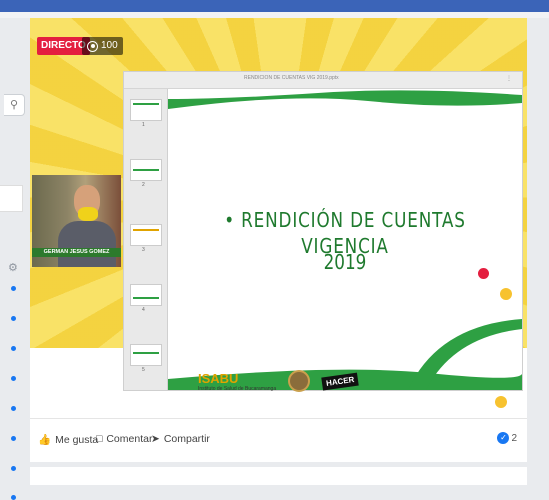 The image size is (549, 500). What do you see at coordinates (45, 440) in the screenshot?
I see `thumbs-up-icon: 👍` at bounding box center [45, 440].